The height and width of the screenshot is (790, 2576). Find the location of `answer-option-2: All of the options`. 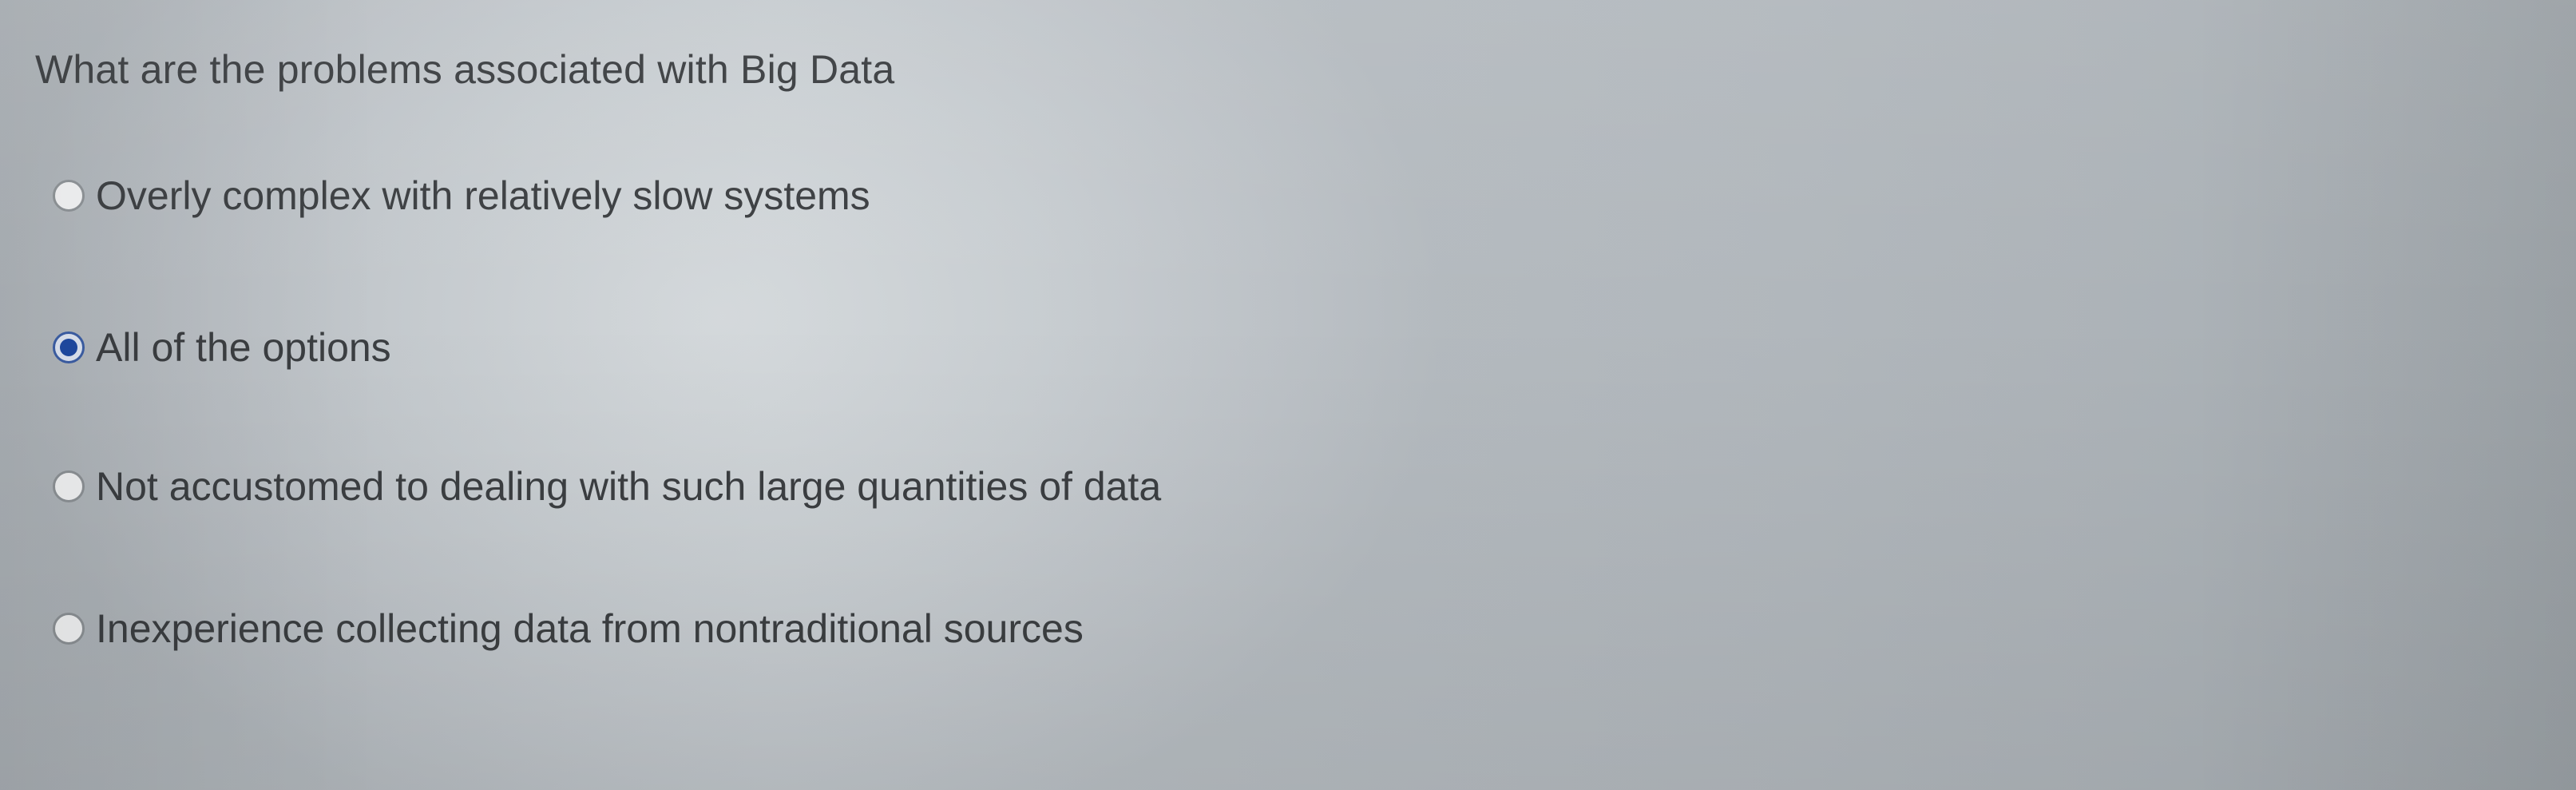

answer-option-2: All of the options is located at coordinates (222, 347).